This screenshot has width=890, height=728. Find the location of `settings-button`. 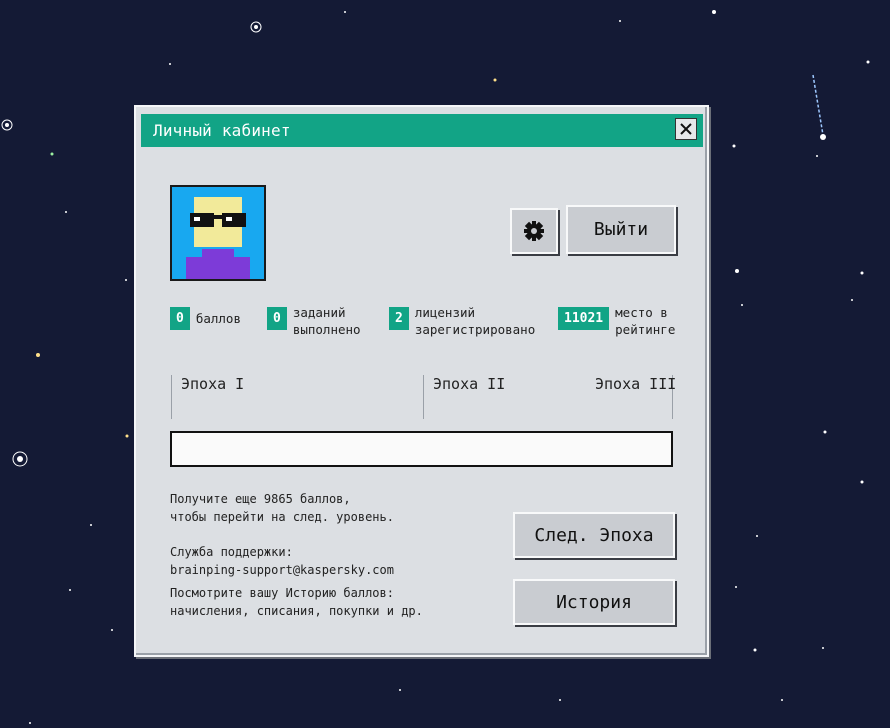

settings-button is located at coordinates (534, 231).